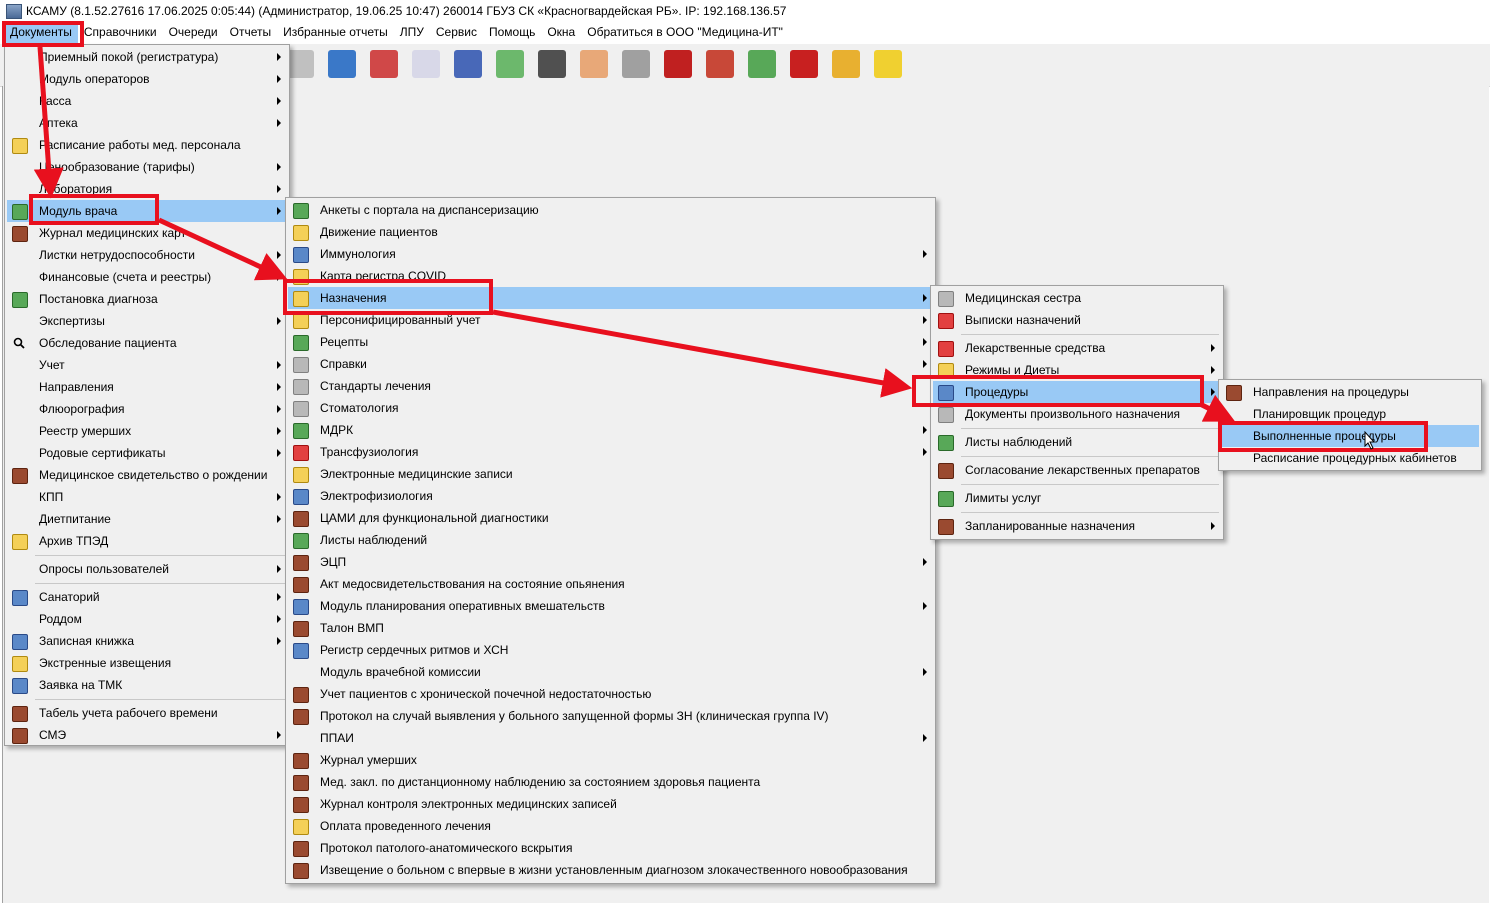 This screenshot has height=903, width=1490. What do you see at coordinates (342, 64) in the screenshot?
I see `calendar-icon` at bounding box center [342, 64].